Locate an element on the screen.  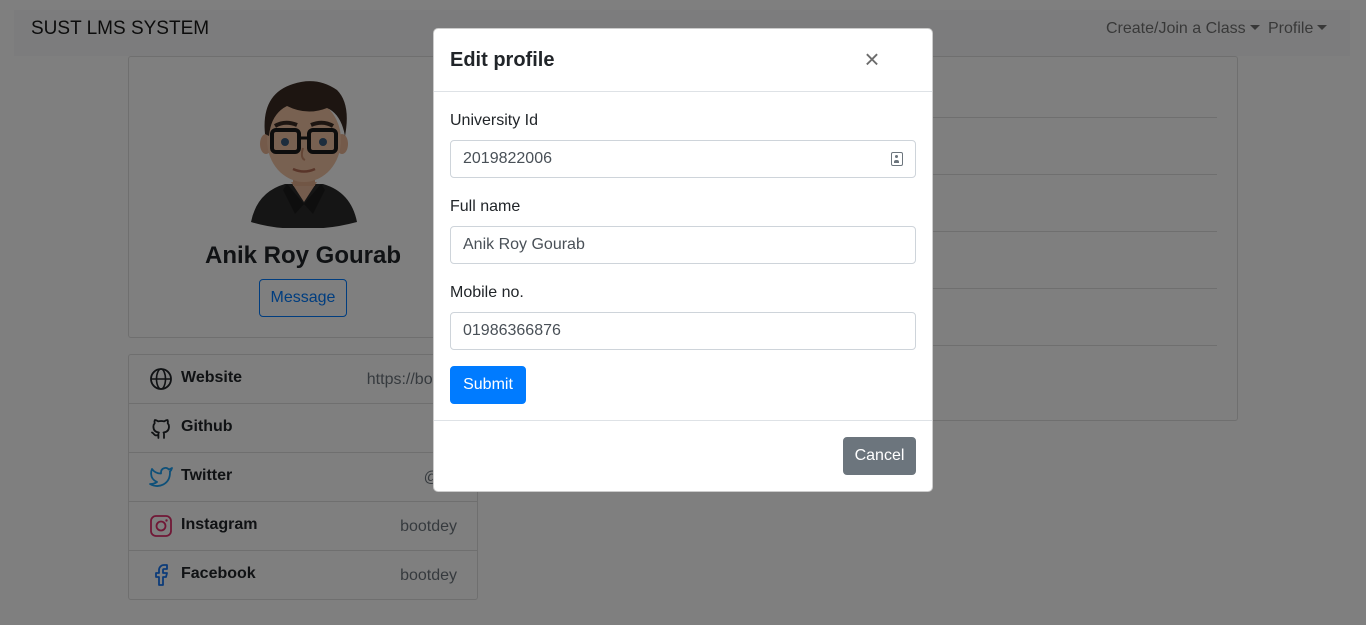
mobile-input is located at coordinates (683, 331).